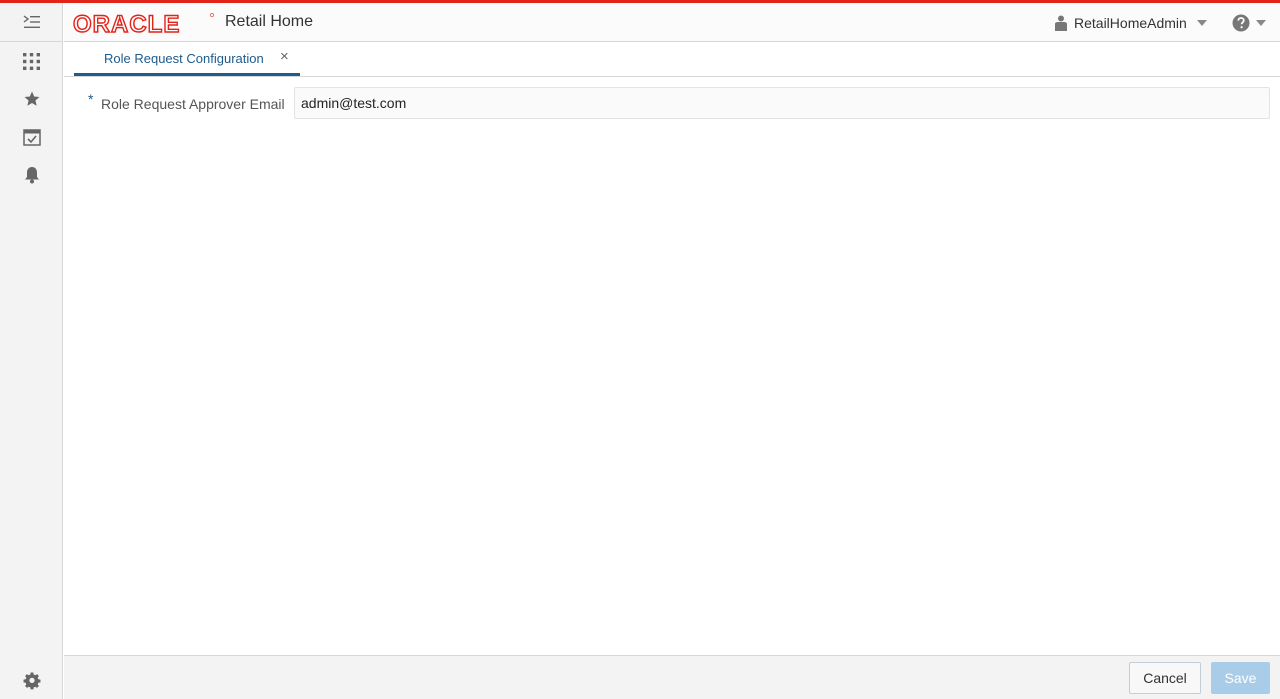  What do you see at coordinates (1241, 23) in the screenshot?
I see `help-icon` at bounding box center [1241, 23].